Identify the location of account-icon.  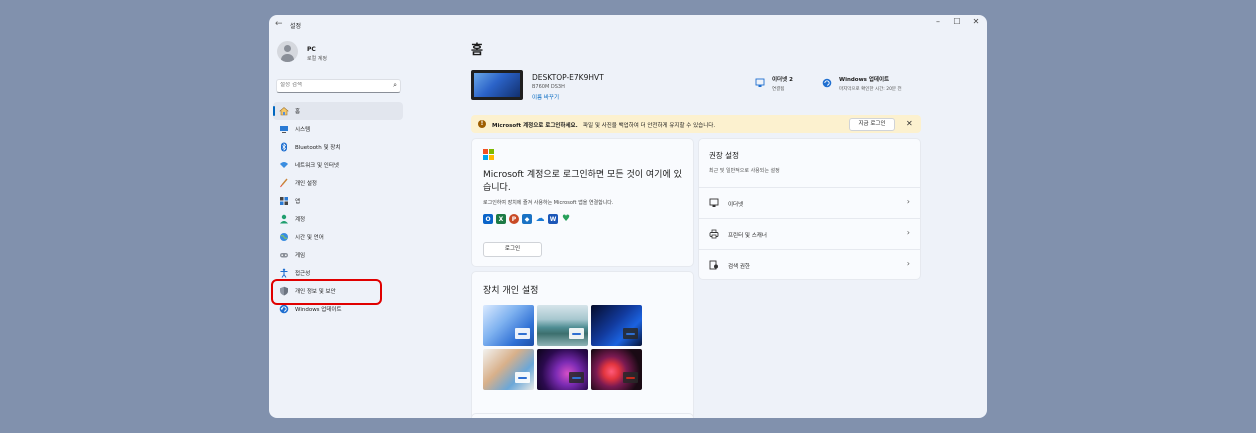
(284, 219).